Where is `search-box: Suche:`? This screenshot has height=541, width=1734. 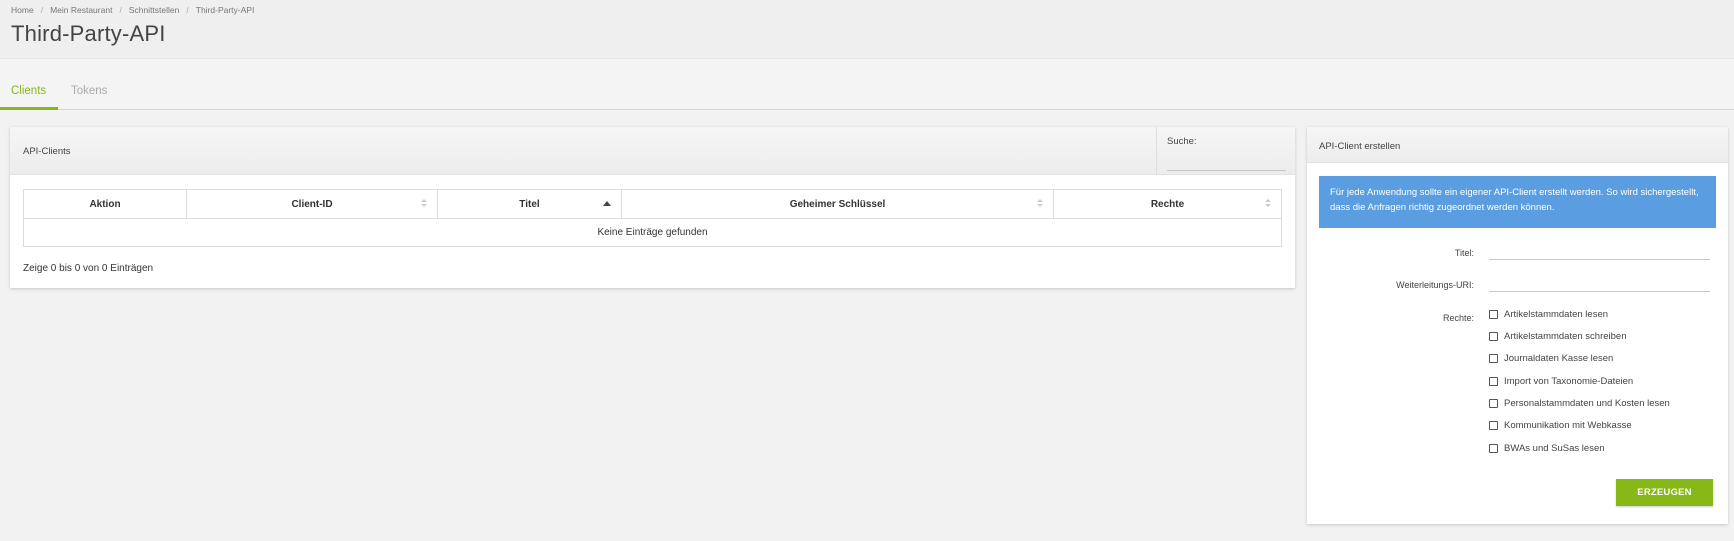 search-box: Suche: is located at coordinates (1225, 151).